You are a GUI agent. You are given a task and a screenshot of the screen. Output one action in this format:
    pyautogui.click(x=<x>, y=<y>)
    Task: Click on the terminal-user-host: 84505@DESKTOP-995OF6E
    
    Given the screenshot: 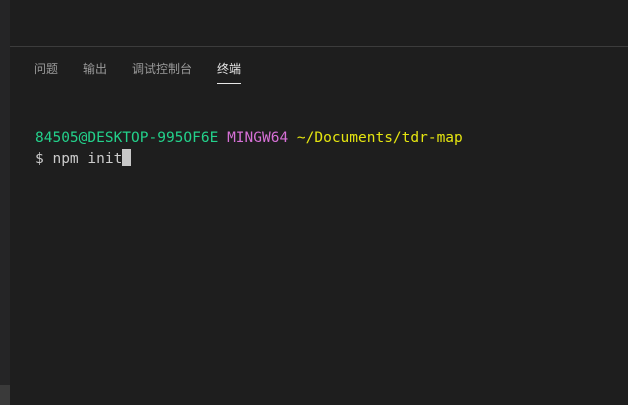 What is the action you would take?
    pyautogui.click(x=127, y=138)
    